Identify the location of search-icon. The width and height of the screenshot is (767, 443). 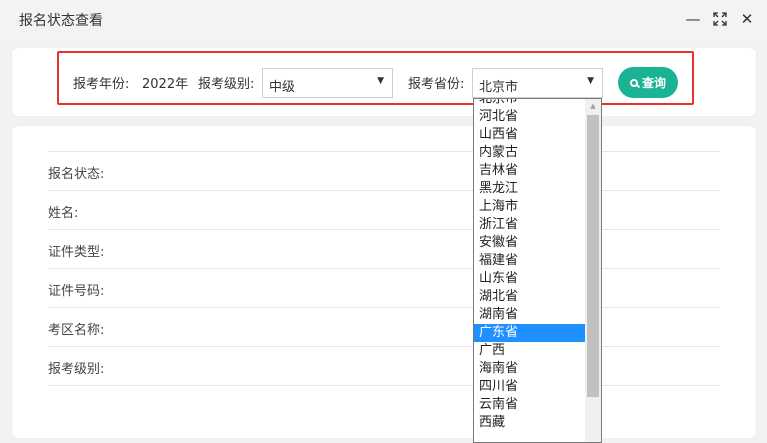
(633, 82).